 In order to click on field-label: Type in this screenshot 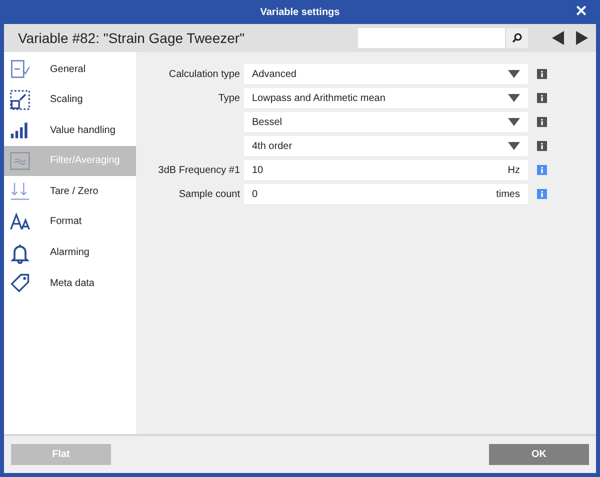, I will do `click(229, 98)`.